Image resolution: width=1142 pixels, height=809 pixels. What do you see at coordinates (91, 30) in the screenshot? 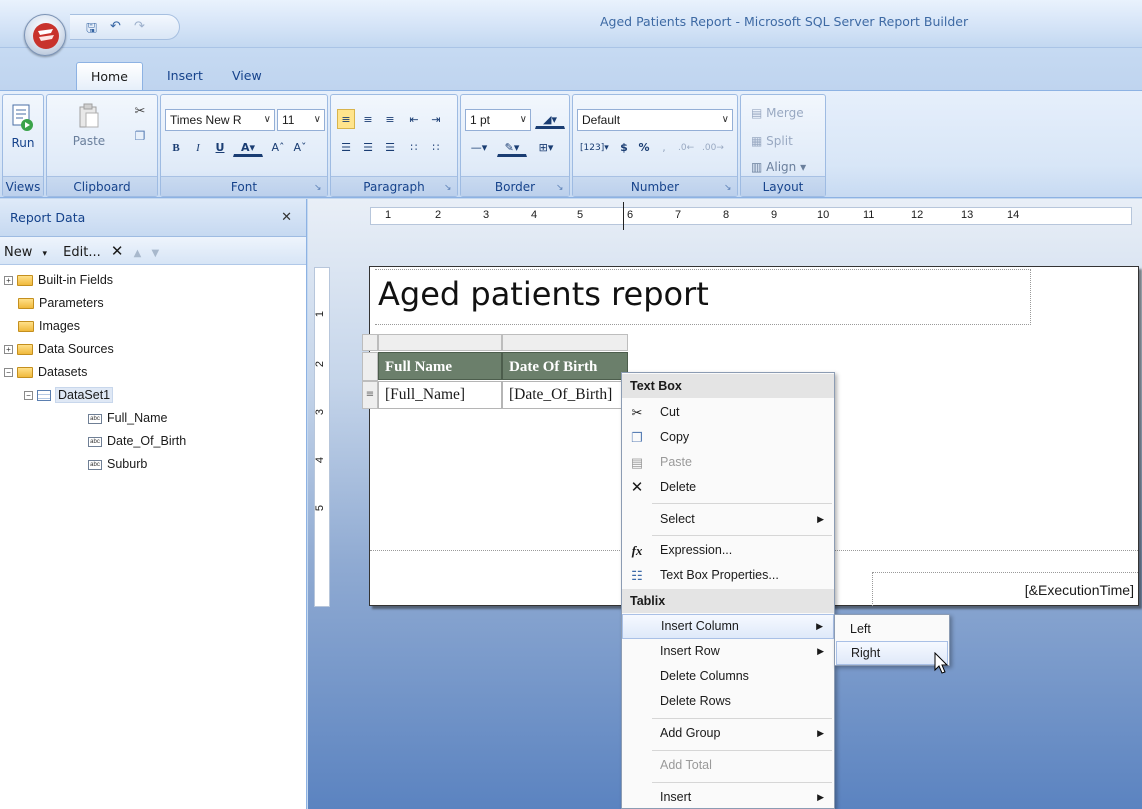
I see `save-icon: 🖫` at bounding box center [91, 30].